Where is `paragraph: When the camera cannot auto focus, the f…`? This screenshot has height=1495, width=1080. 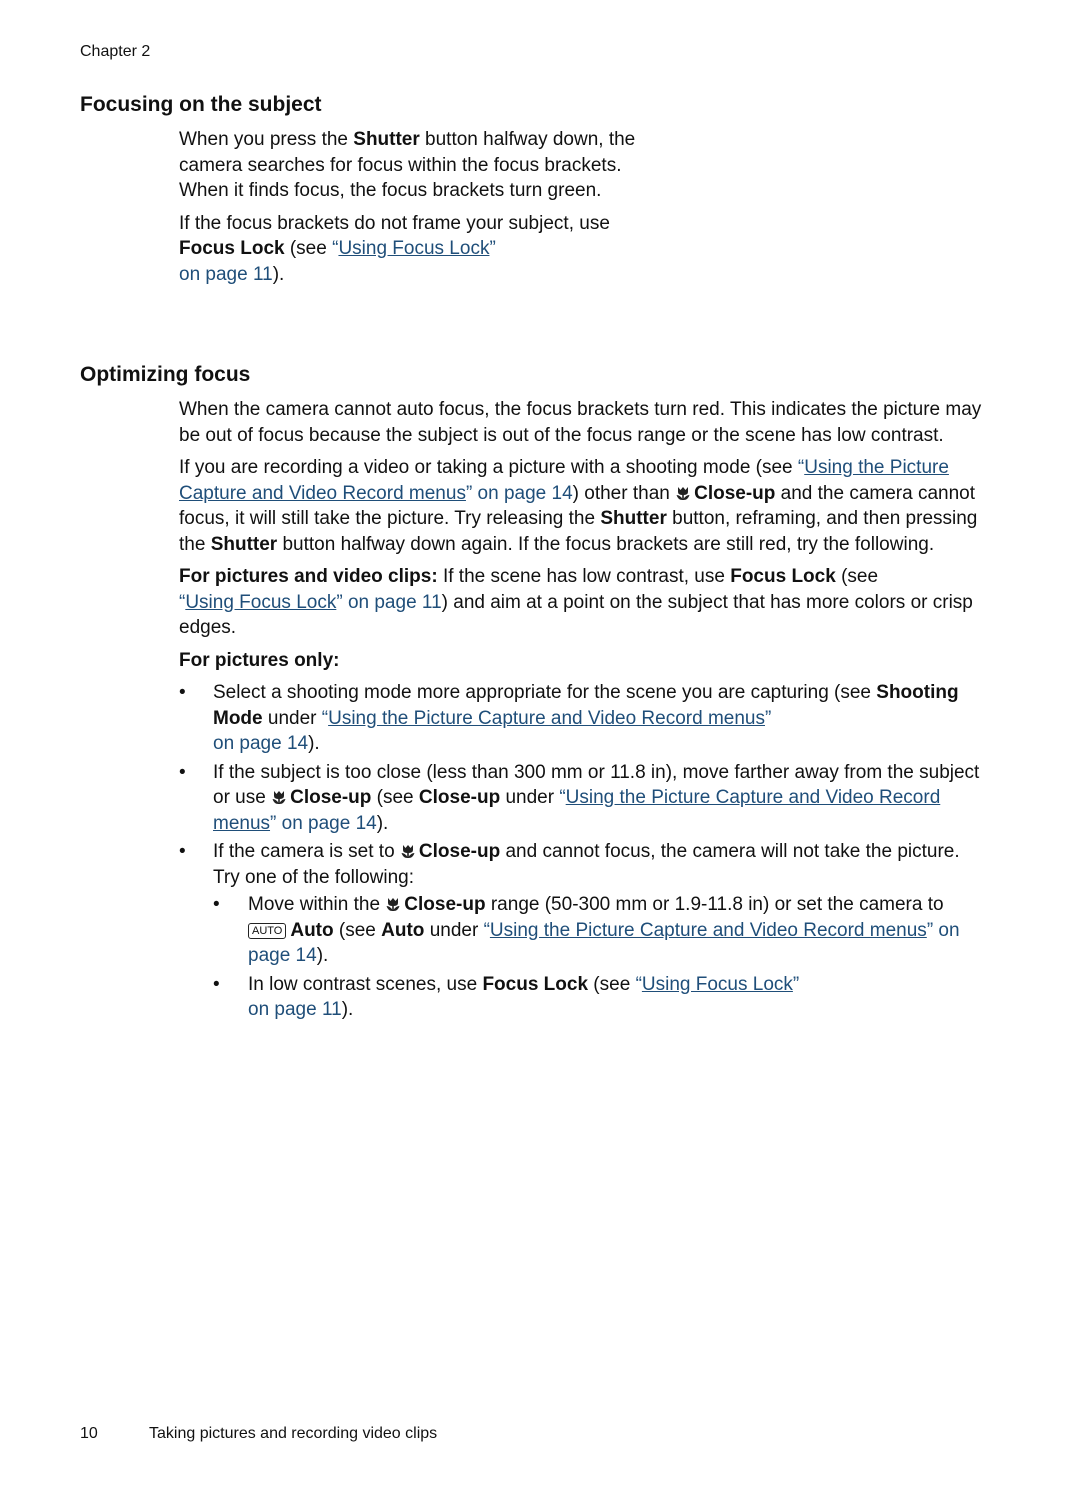
paragraph: When the camera cannot auto focus, the f… is located at coordinates (580, 422).